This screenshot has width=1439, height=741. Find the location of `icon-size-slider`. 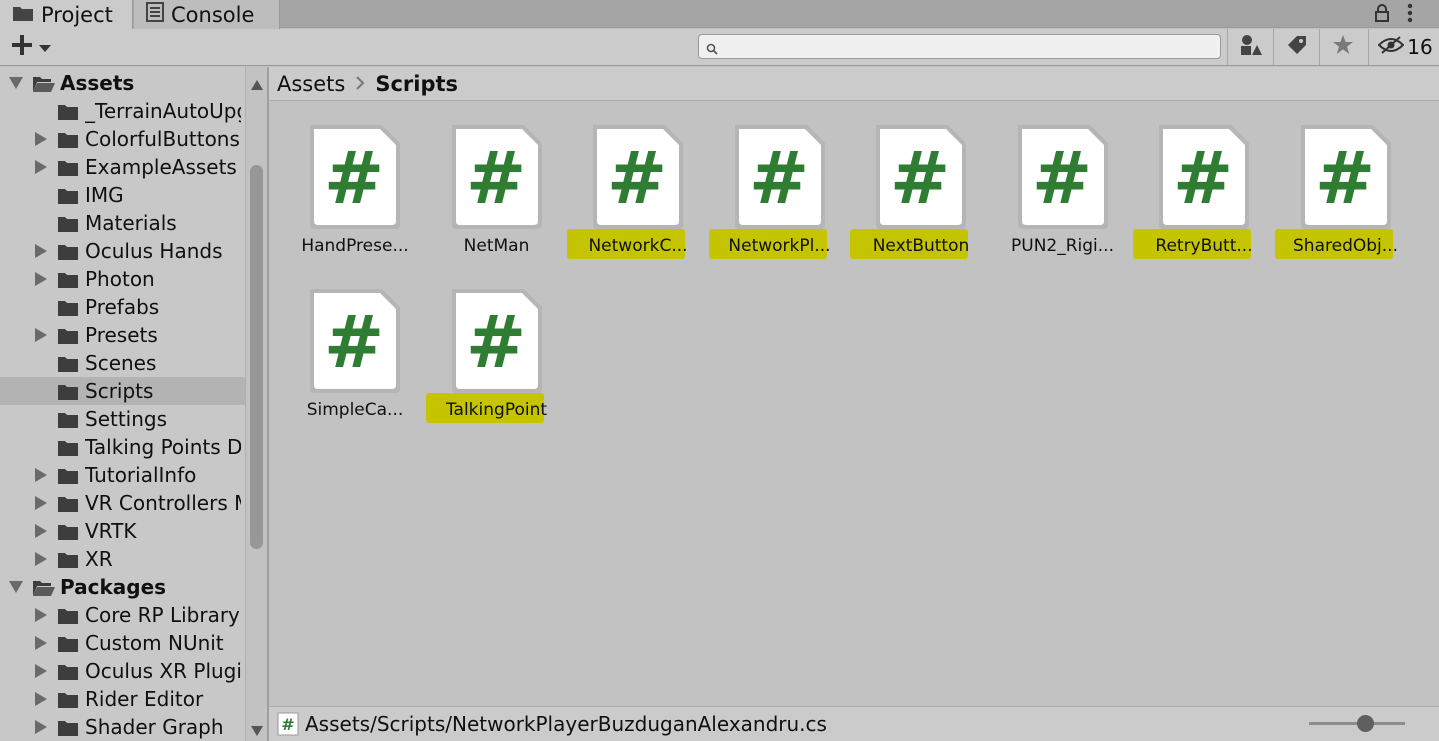

icon-size-slider is located at coordinates (1357, 723).